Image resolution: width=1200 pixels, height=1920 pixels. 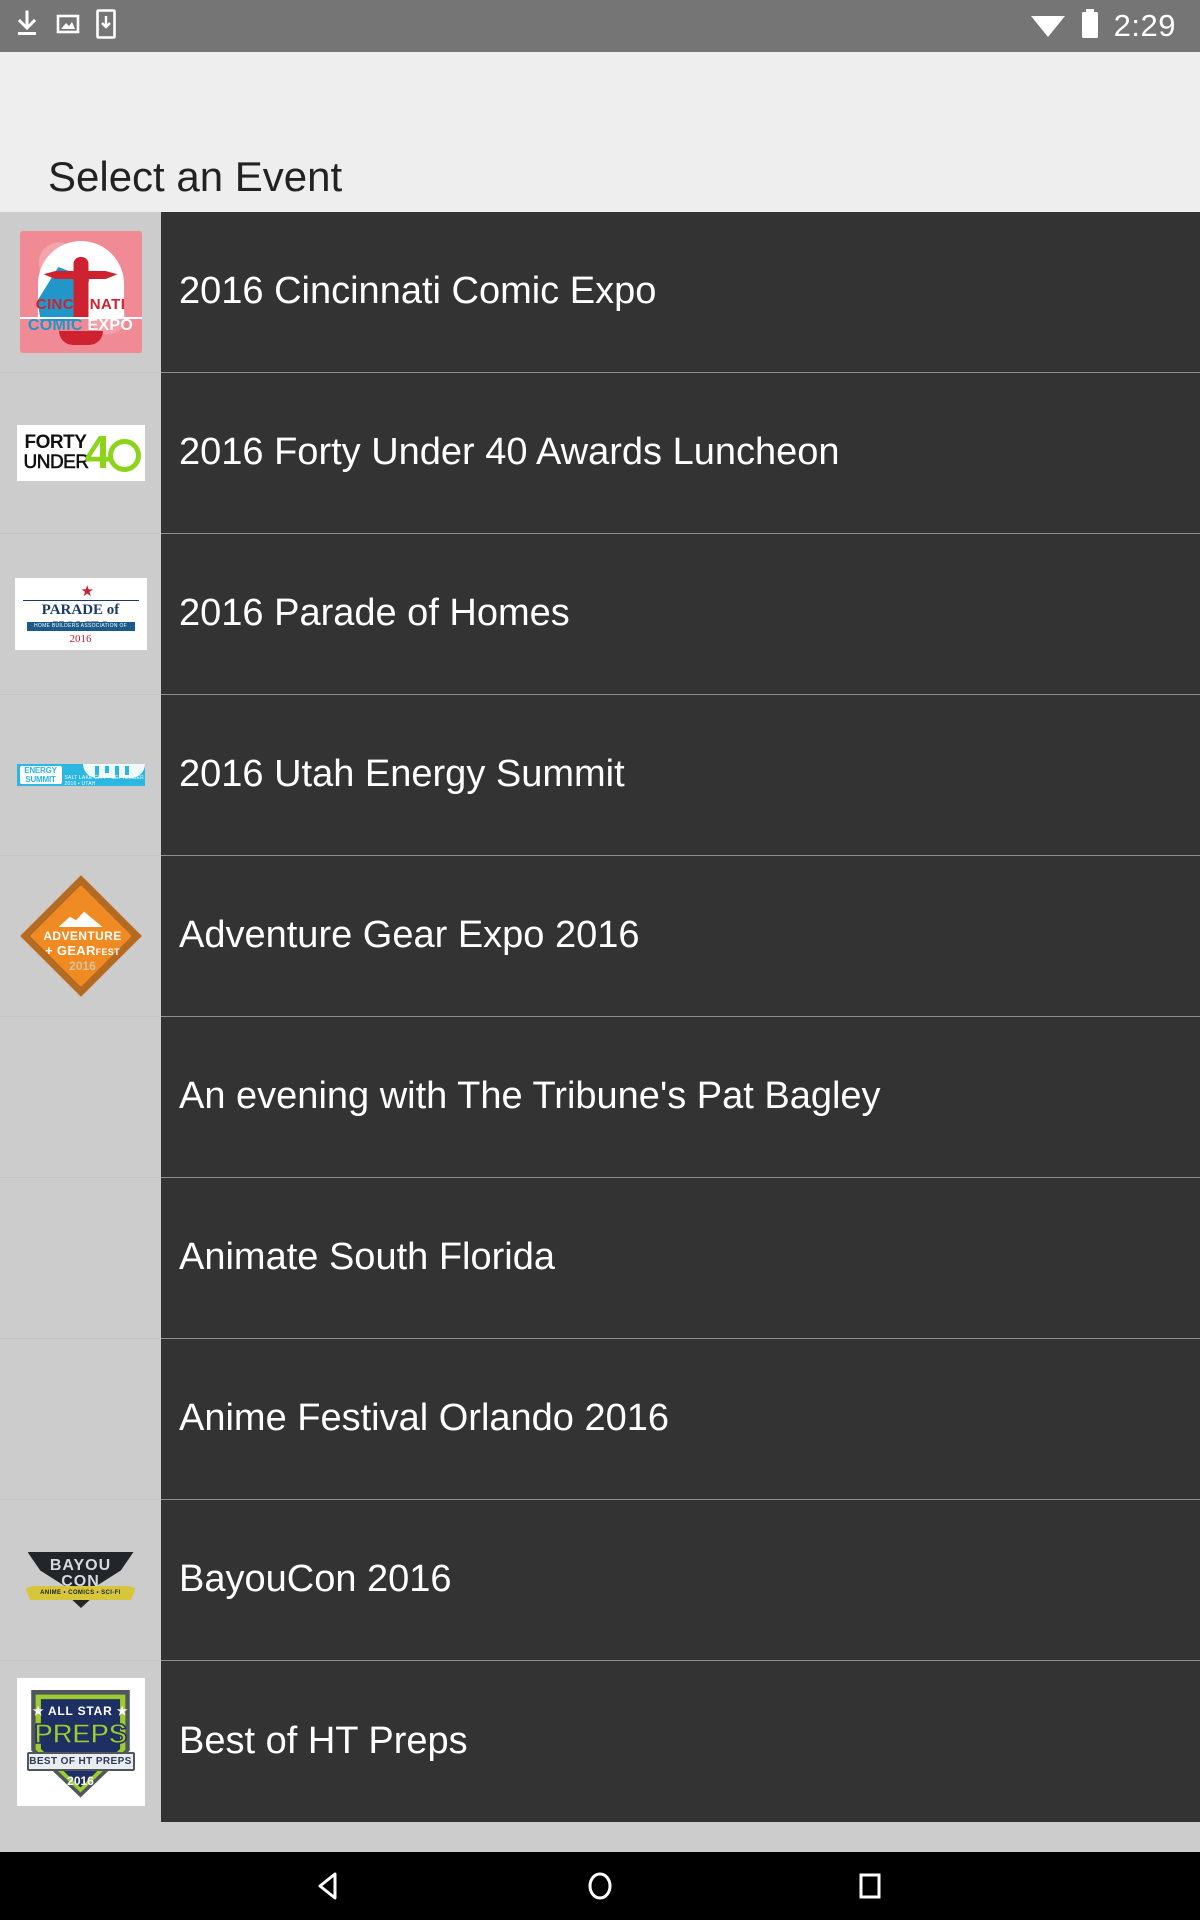 I want to click on event-thumbnail: ADVENTURE + GEARFEST 2016, so click(x=80, y=936).